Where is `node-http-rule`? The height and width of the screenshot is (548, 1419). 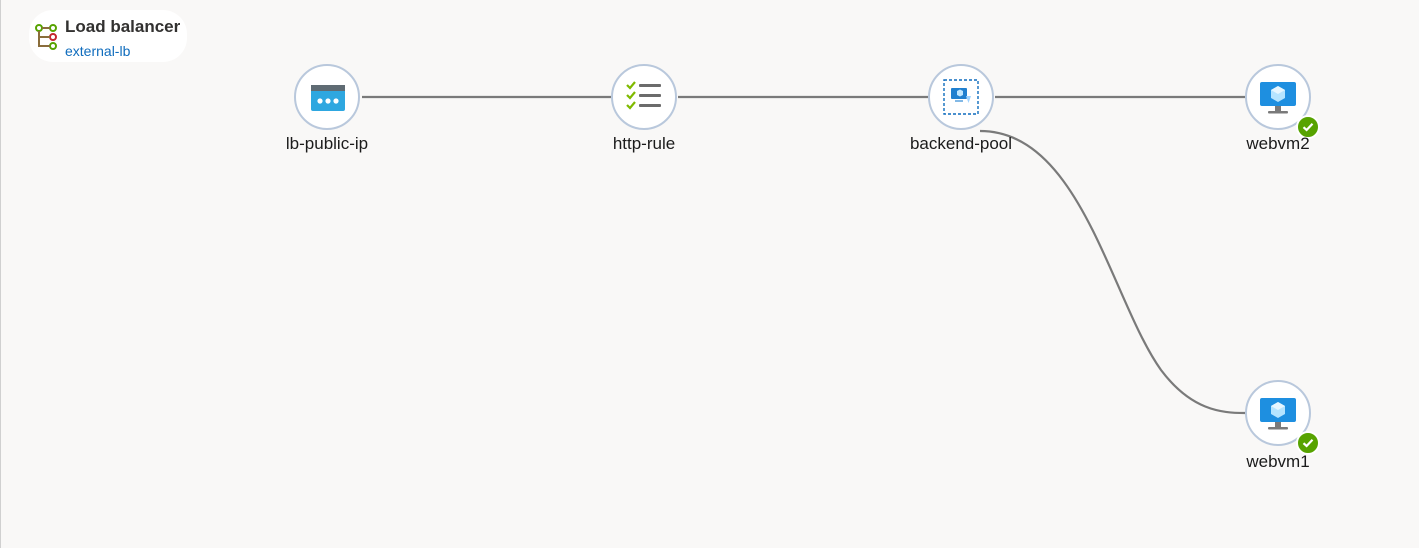 node-http-rule is located at coordinates (644, 97).